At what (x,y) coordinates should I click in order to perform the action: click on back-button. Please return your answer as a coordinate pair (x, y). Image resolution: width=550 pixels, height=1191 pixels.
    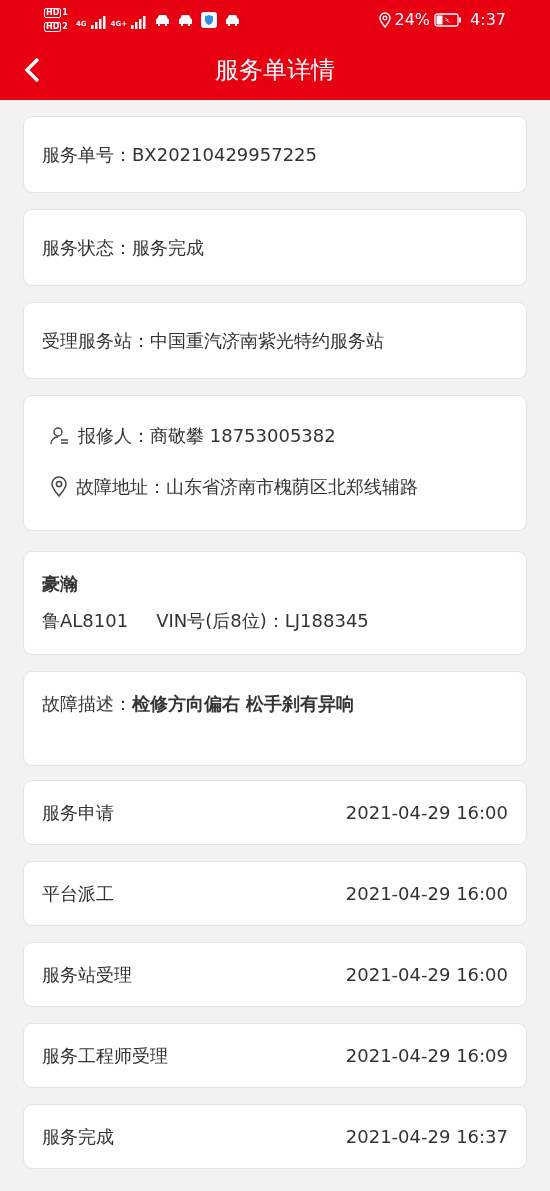
    Looking at the image, I should click on (32, 70).